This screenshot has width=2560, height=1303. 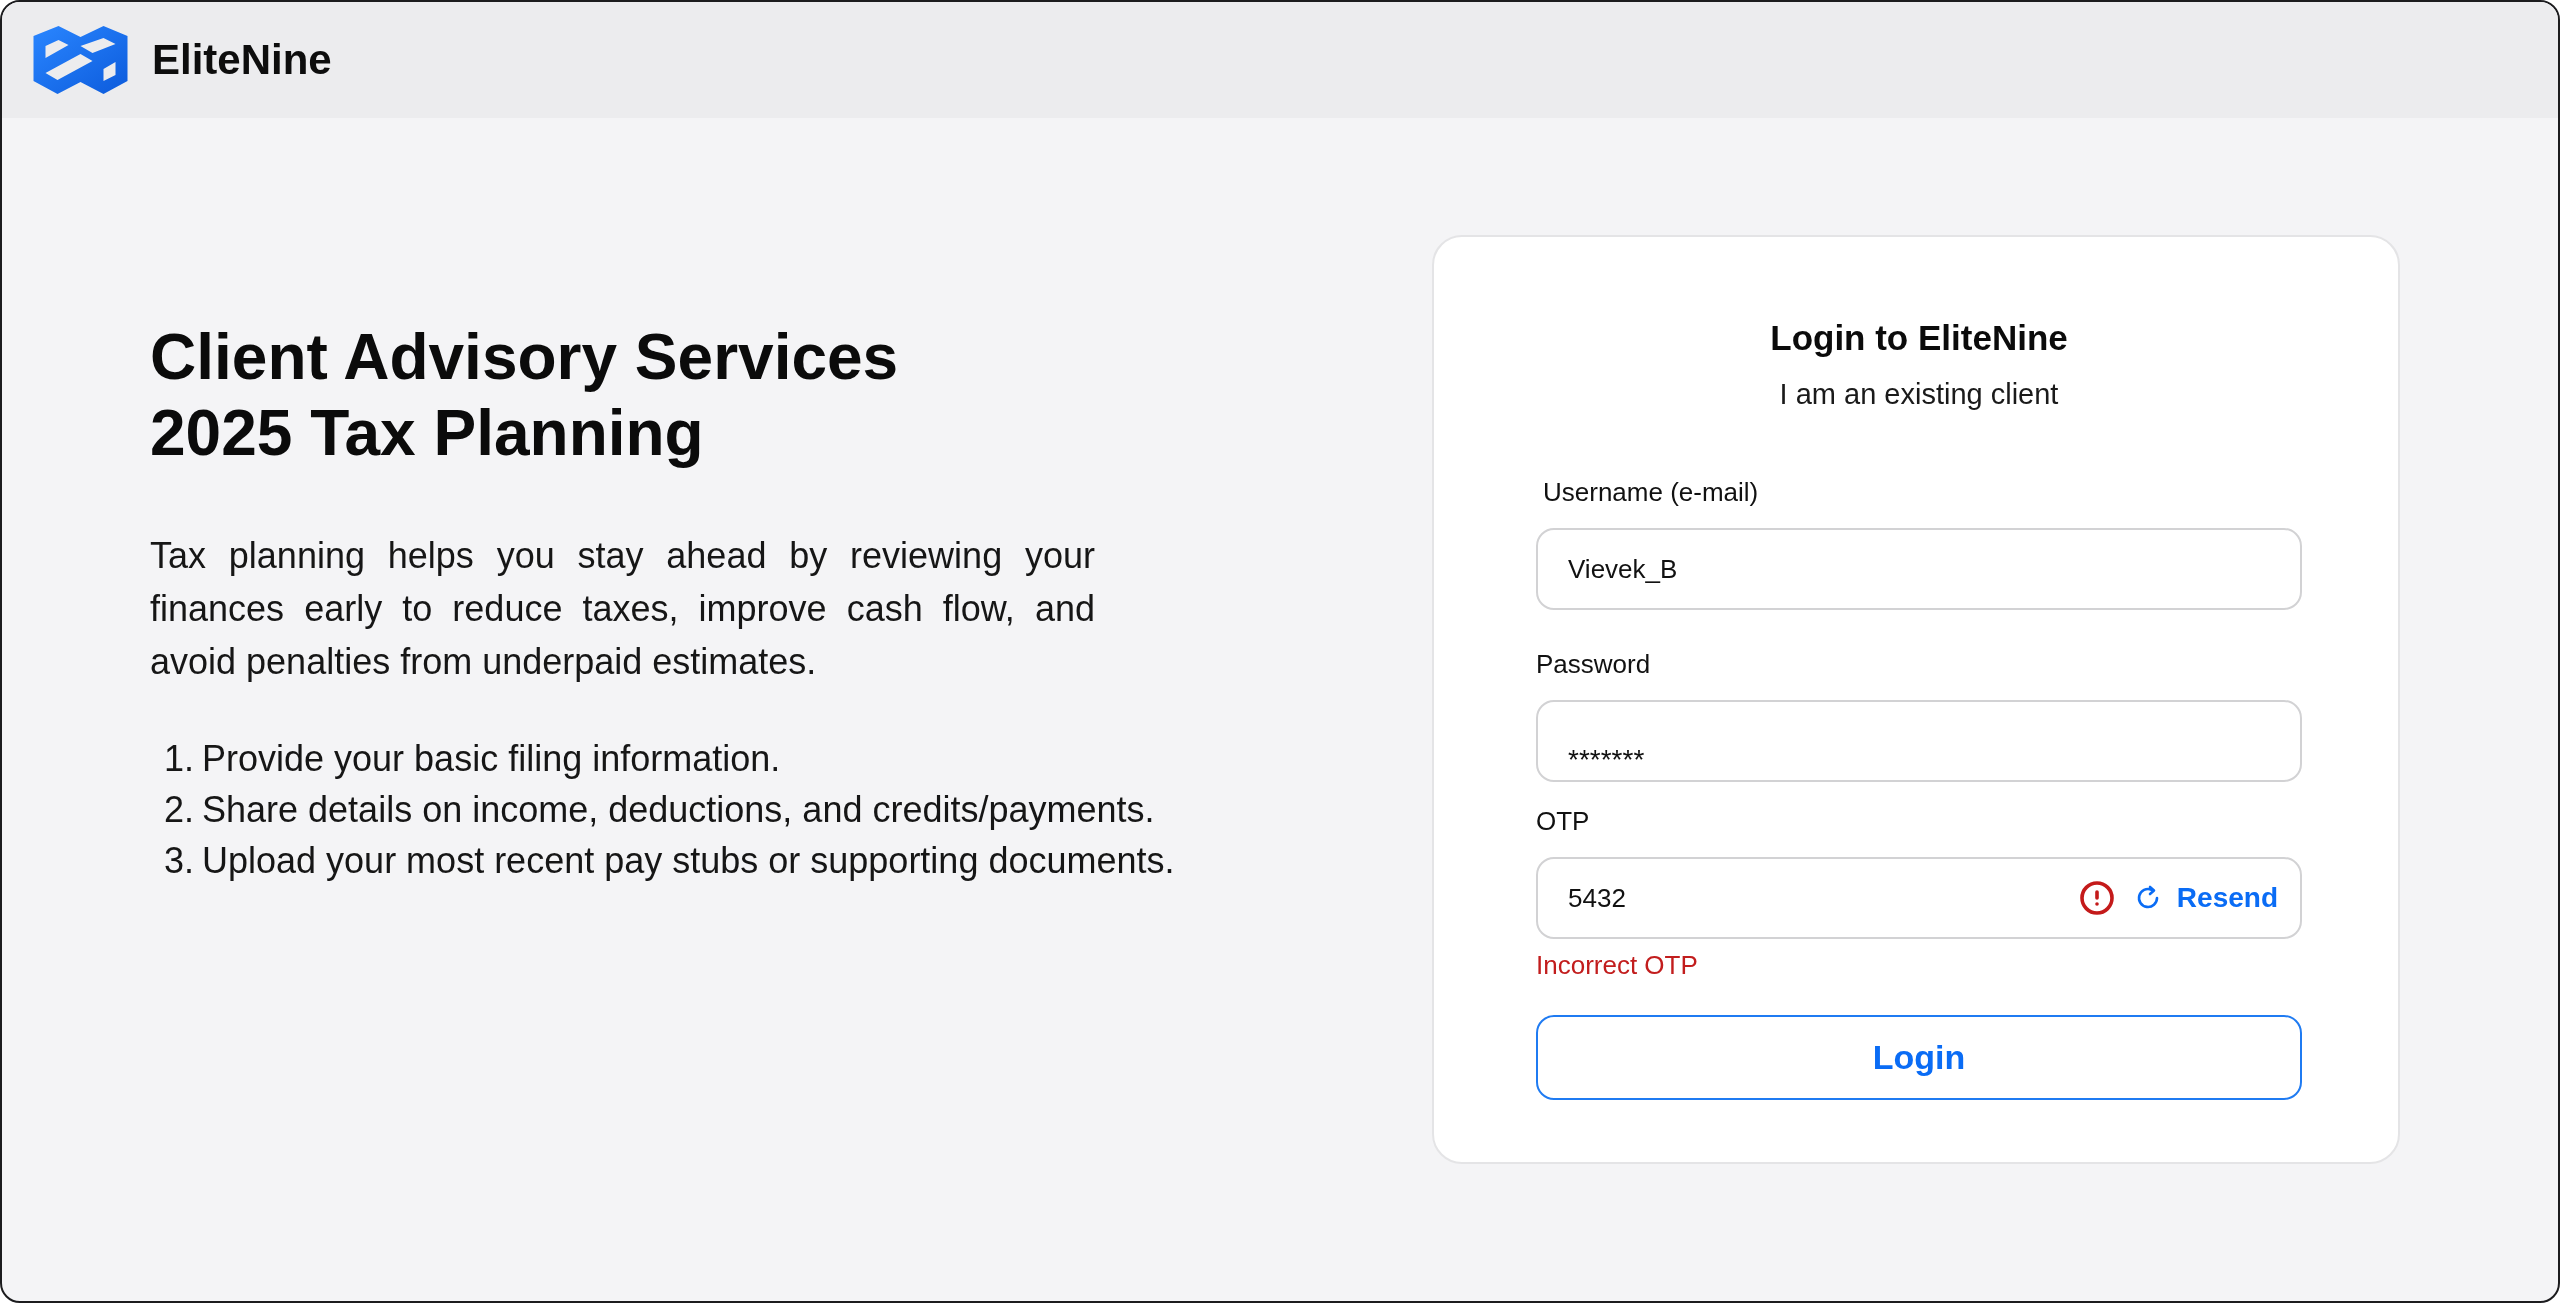 I want to click on username-field: Vievek_B, so click(x=1919, y=569).